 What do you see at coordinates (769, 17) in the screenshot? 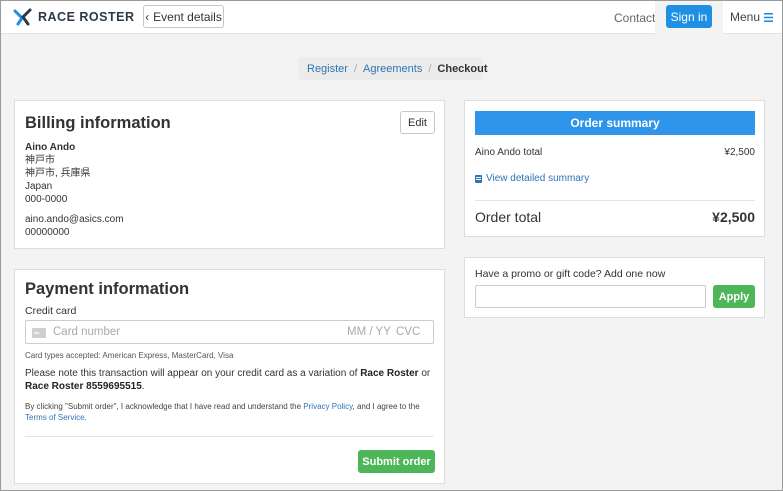
I see `hamburger-icon` at bounding box center [769, 17].